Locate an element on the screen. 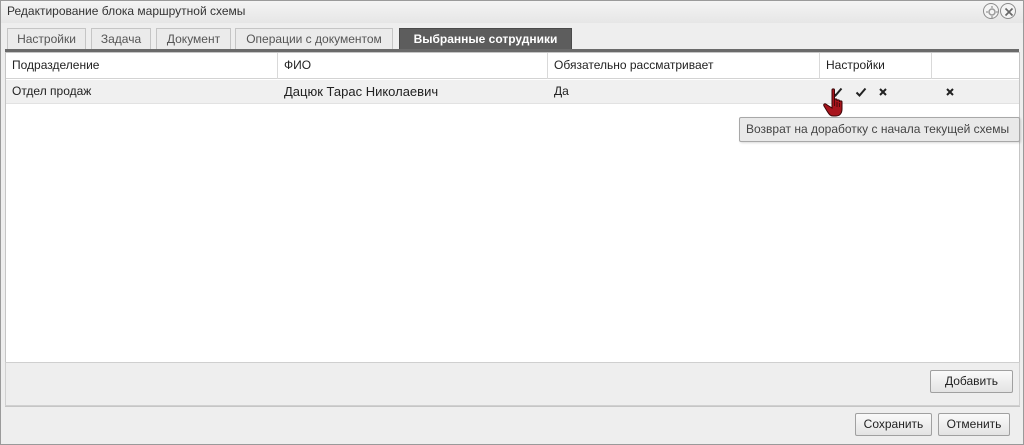 The image size is (1024, 445). column-header-name: ФИО is located at coordinates (413, 66).